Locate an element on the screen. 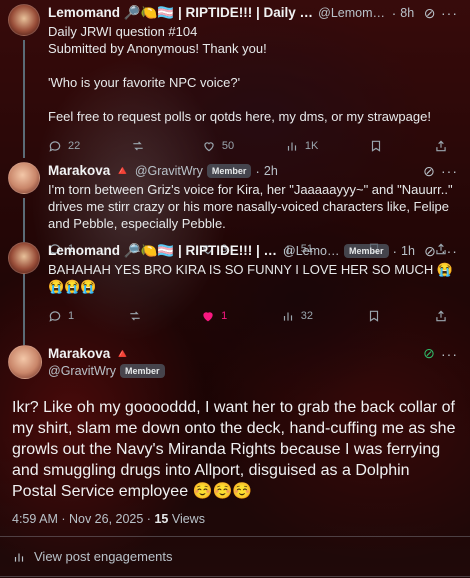 The width and height of the screenshot is (470, 578). reply-button: 1 is located at coordinates (61, 316).